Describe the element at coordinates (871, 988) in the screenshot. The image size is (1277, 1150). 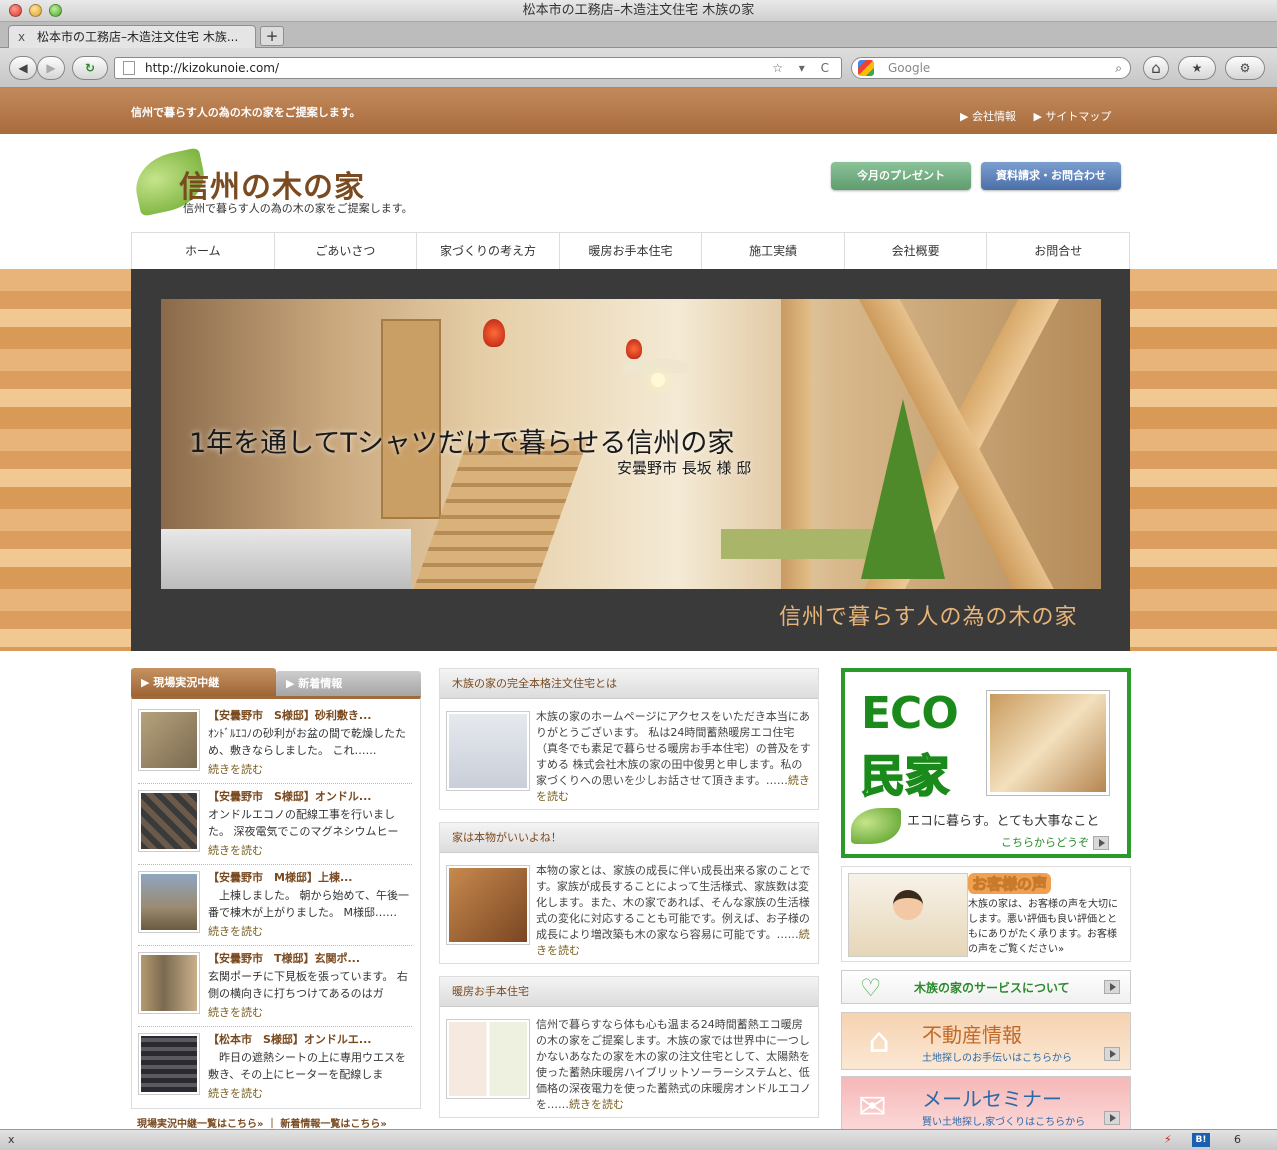
I see `heart-plus-icon: ♡` at that location.